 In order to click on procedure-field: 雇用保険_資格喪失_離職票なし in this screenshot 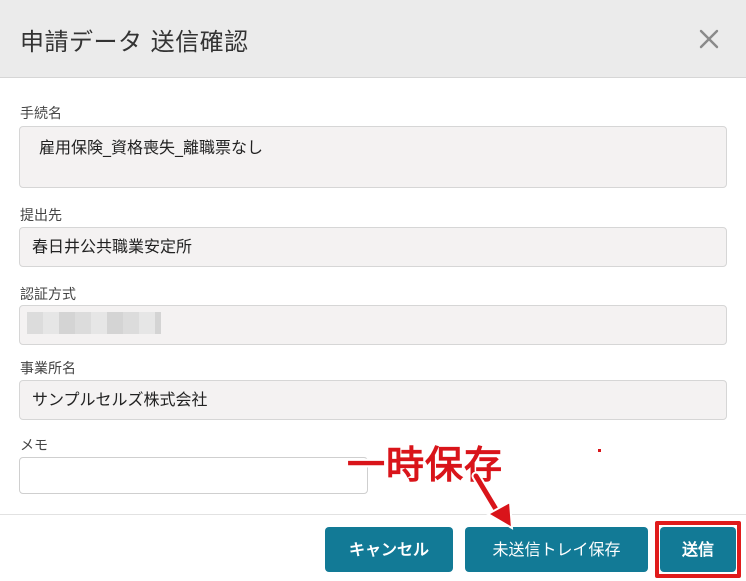, I will do `click(373, 157)`.